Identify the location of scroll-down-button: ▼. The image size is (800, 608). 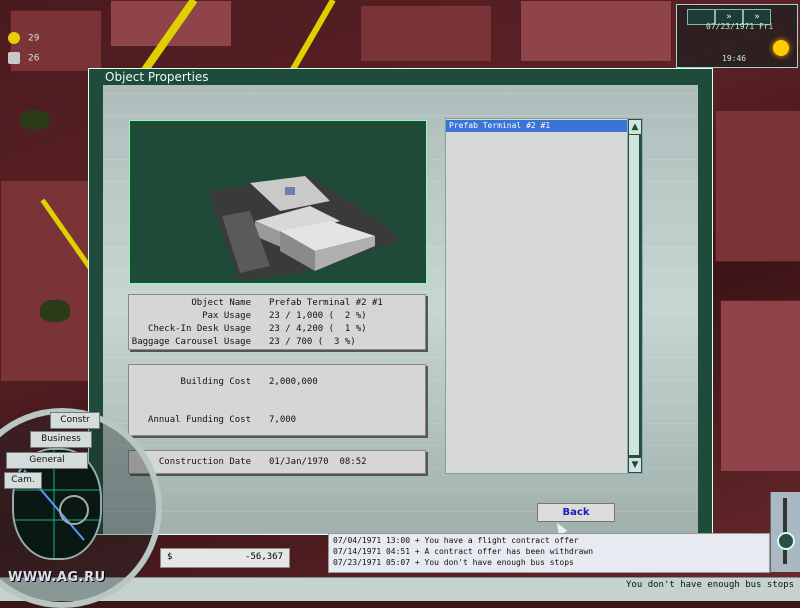
(635, 465).